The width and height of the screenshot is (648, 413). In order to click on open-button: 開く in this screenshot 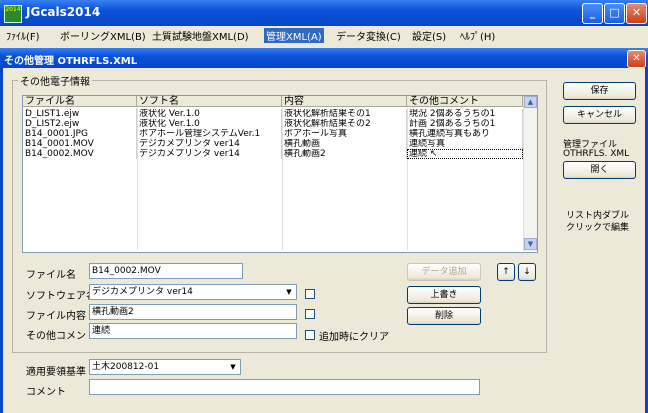, I will do `click(599, 170)`.